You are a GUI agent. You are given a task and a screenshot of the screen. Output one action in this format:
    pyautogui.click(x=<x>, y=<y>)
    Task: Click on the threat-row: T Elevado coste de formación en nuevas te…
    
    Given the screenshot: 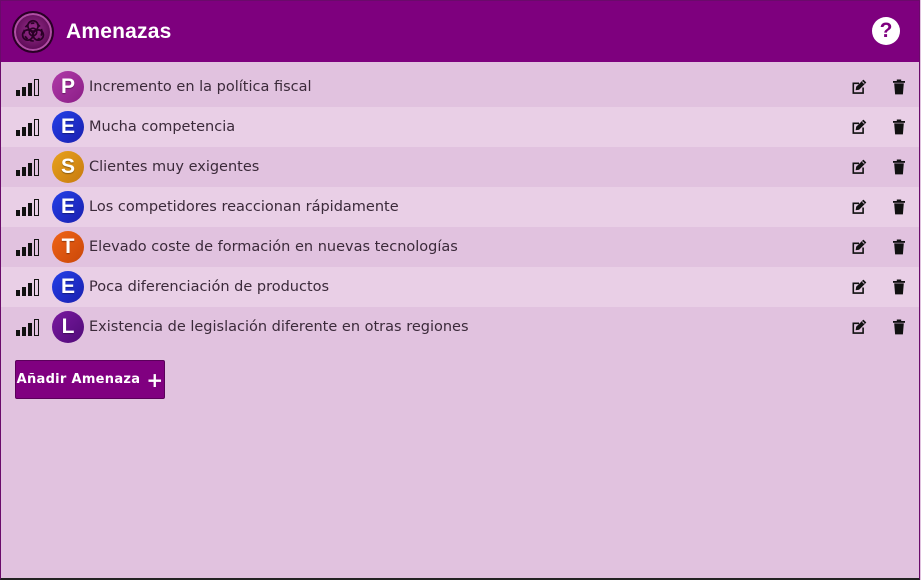 What is the action you would take?
    pyautogui.click(x=460, y=247)
    